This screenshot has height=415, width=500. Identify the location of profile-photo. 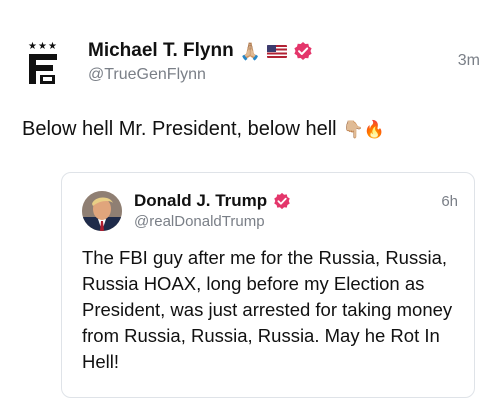
(102, 211).